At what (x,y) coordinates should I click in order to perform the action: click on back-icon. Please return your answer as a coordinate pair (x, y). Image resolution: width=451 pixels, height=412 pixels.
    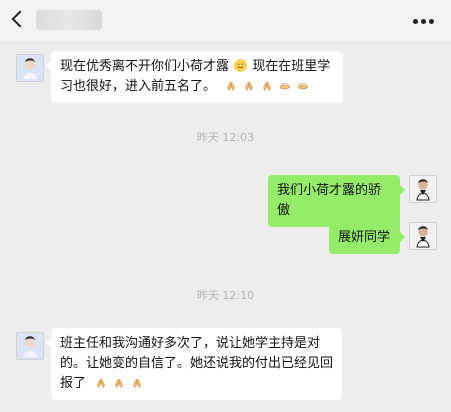
    Looking at the image, I should click on (20, 19).